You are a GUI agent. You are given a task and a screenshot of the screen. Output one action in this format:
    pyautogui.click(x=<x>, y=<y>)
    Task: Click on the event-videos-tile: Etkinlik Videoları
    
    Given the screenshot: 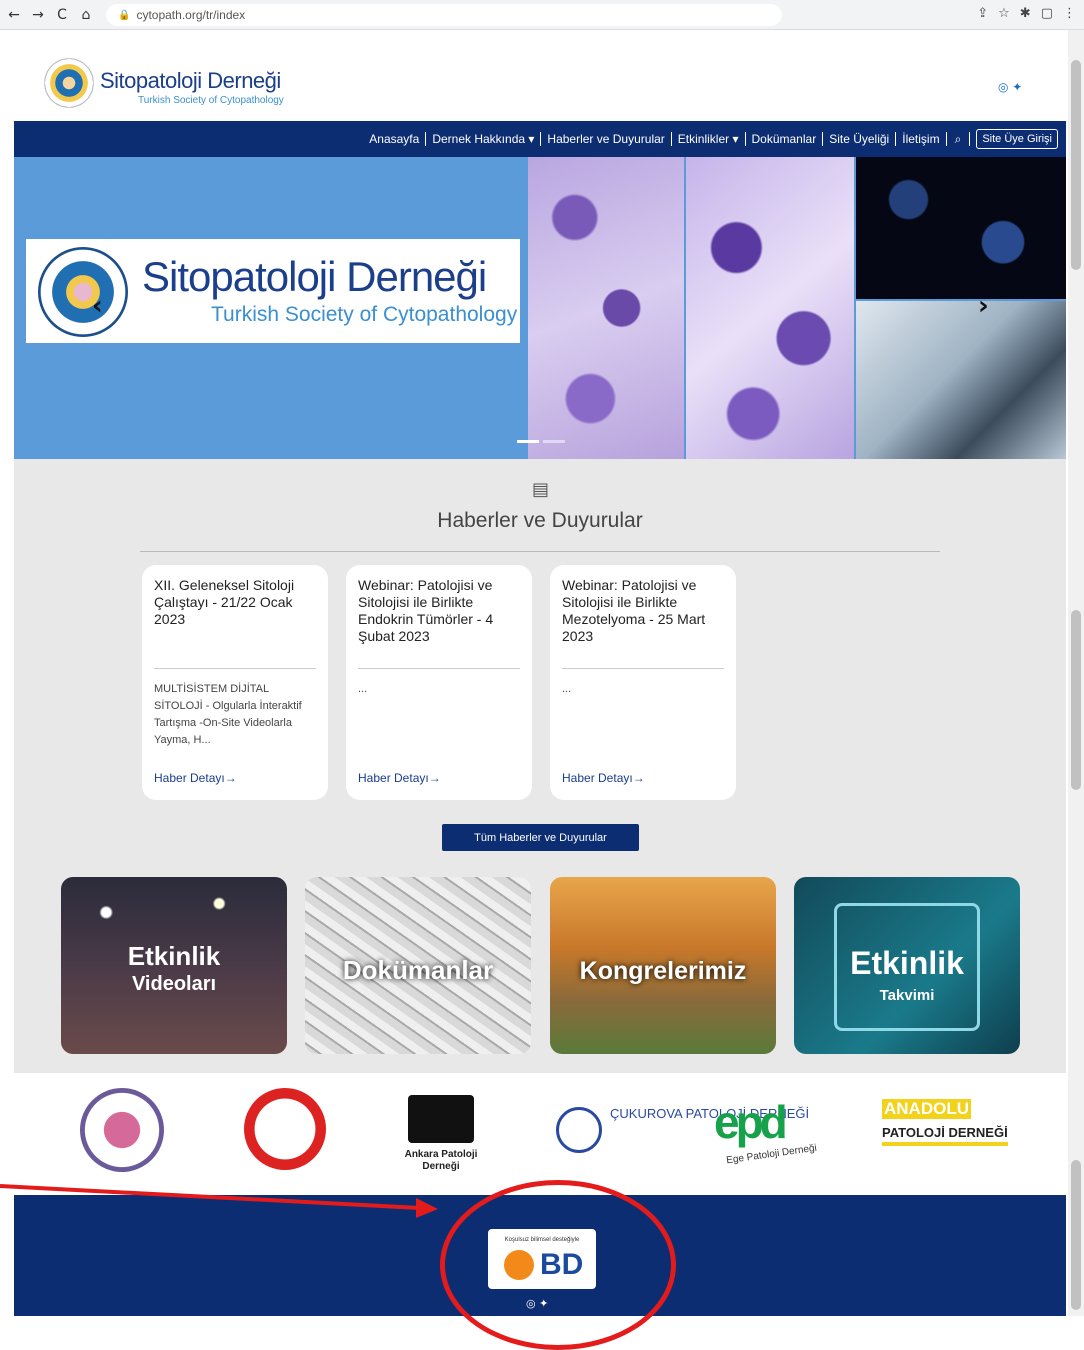 What is the action you would take?
    pyautogui.click(x=174, y=965)
    